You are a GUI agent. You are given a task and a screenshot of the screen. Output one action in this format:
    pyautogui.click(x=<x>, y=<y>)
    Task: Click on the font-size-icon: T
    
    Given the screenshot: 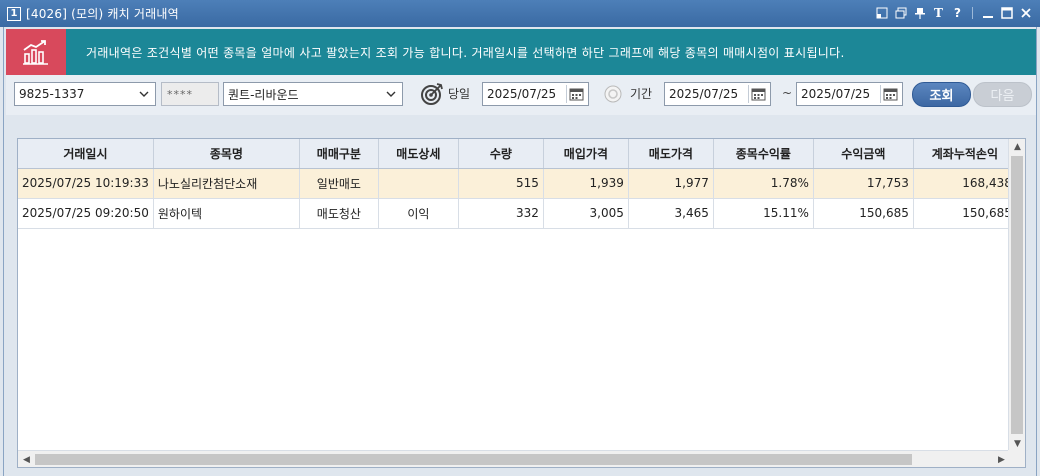 What is the action you would take?
    pyautogui.click(x=938, y=13)
    